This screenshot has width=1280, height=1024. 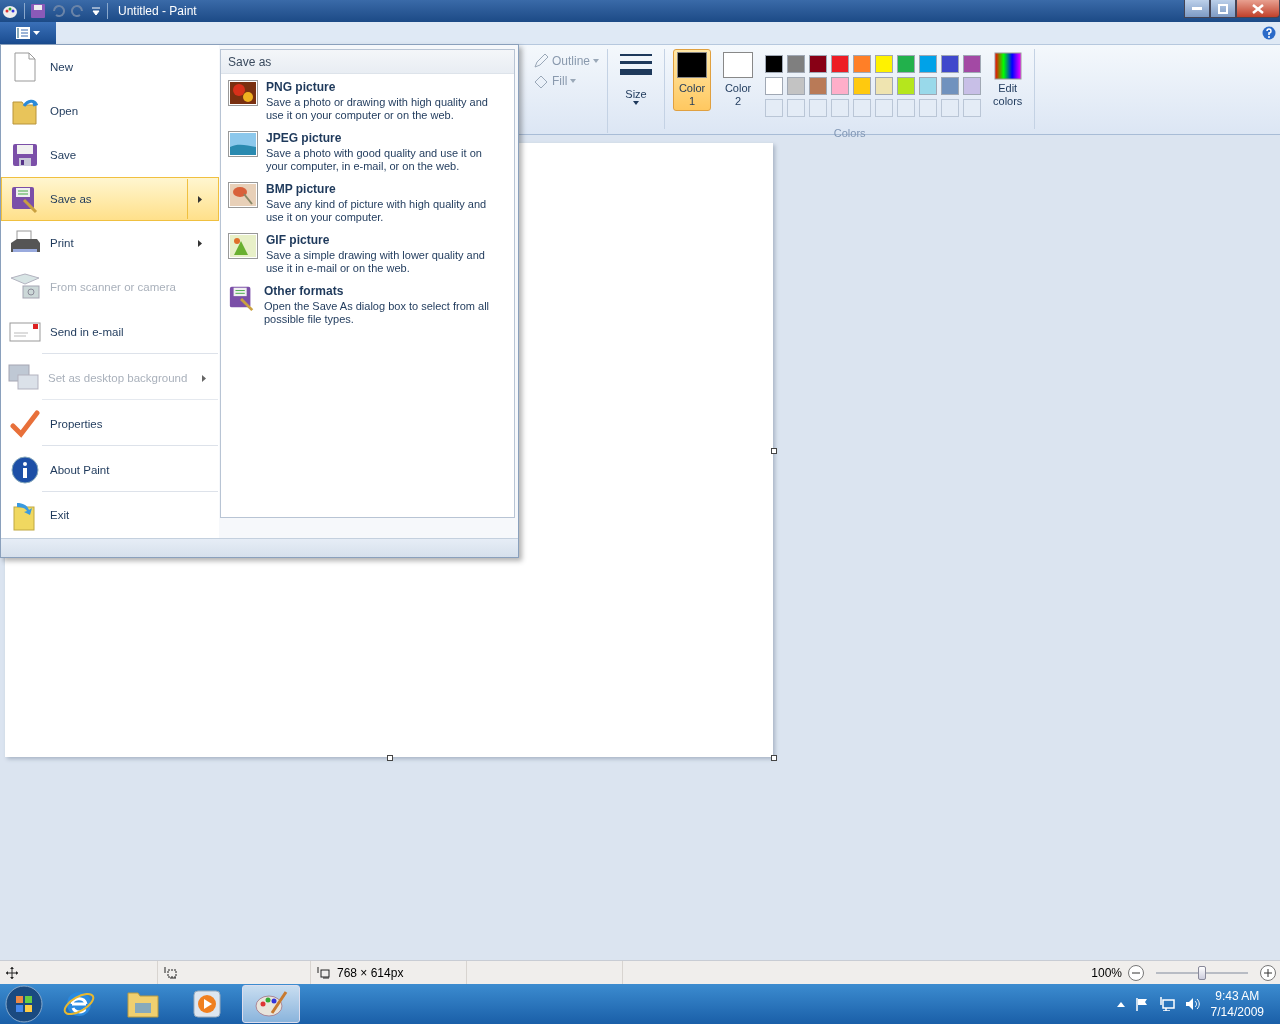 What do you see at coordinates (367, 62) in the screenshot?
I see `submenu-title: Save as` at bounding box center [367, 62].